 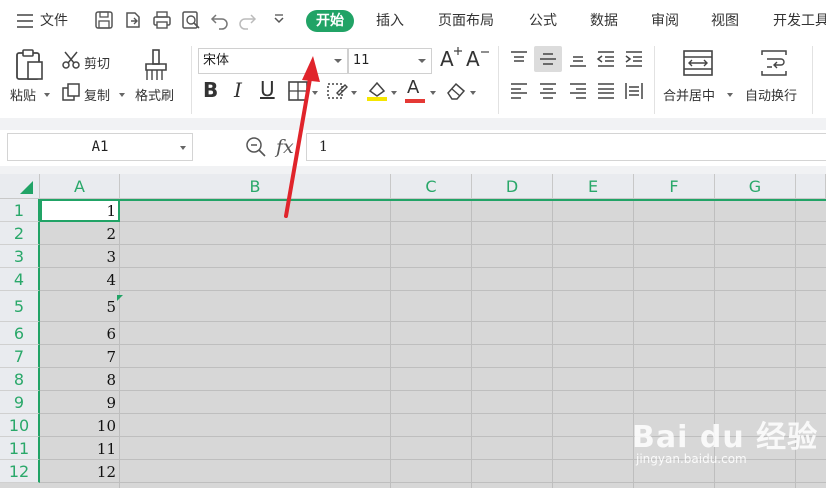 I want to click on font-name-value: 宋体, so click(x=216, y=60).